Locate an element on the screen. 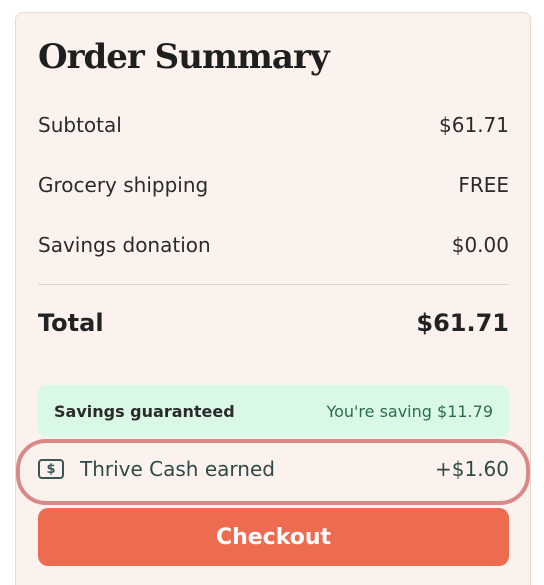 The image size is (544, 585). donation-value: $0.00 is located at coordinates (480, 245).